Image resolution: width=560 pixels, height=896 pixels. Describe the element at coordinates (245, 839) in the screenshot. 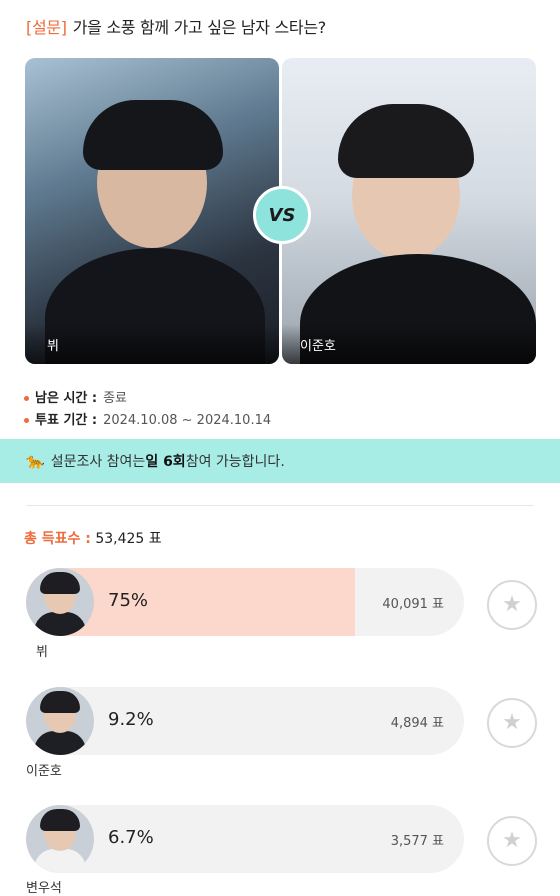

I see `result-row: 6.7% 3,577 표` at that location.